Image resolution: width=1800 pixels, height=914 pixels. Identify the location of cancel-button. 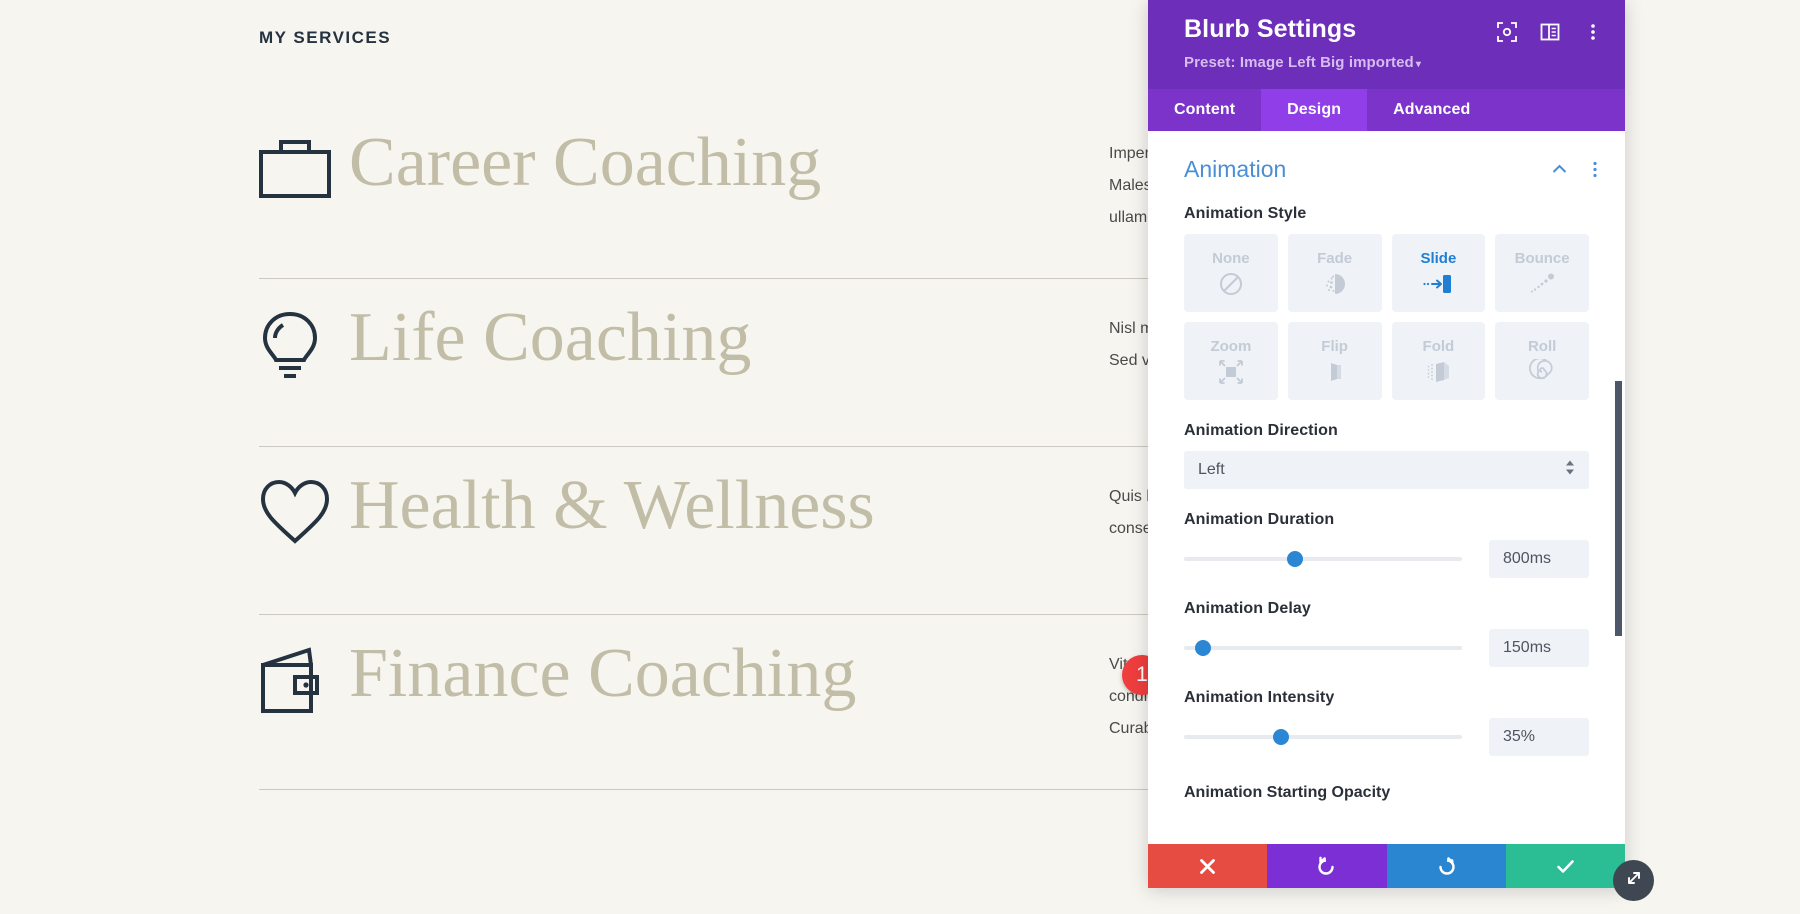
(1208, 866).